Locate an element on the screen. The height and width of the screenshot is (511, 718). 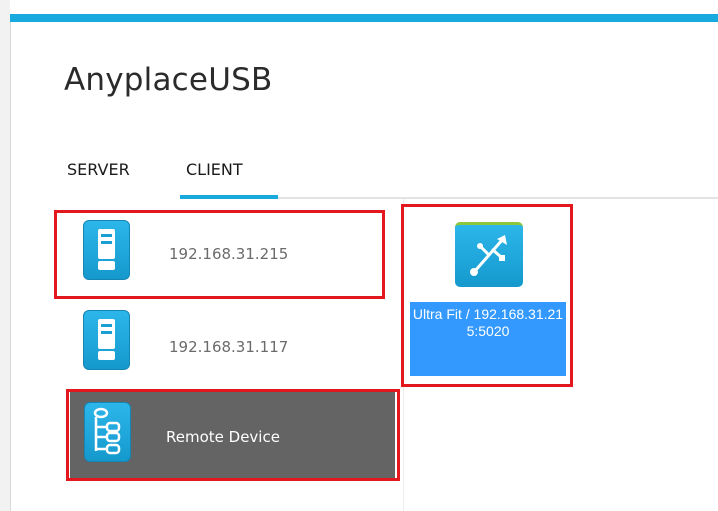
server-item-1: 192.168.31.215 is located at coordinates (232, 257).